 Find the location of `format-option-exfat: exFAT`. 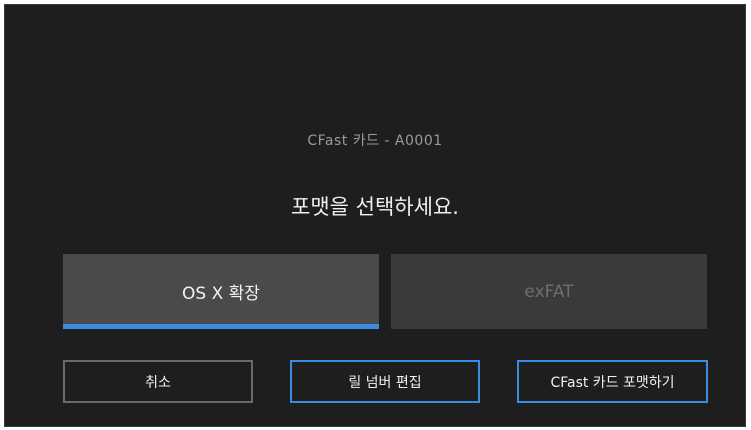

format-option-exfat: exFAT is located at coordinates (549, 291).